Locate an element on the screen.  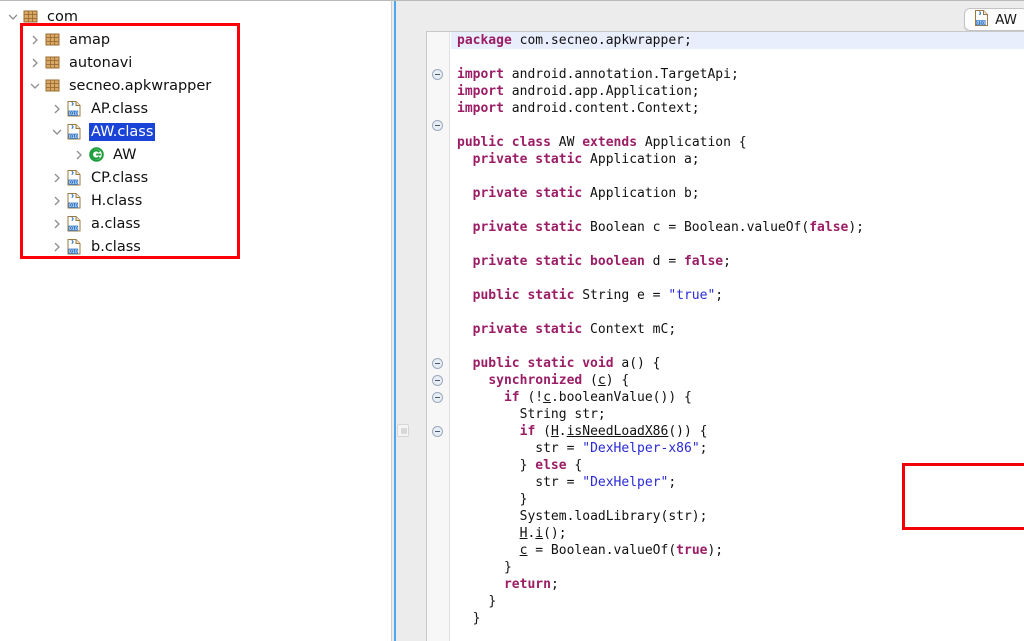
code-line: private static Application b; is located at coordinates (737, 193).